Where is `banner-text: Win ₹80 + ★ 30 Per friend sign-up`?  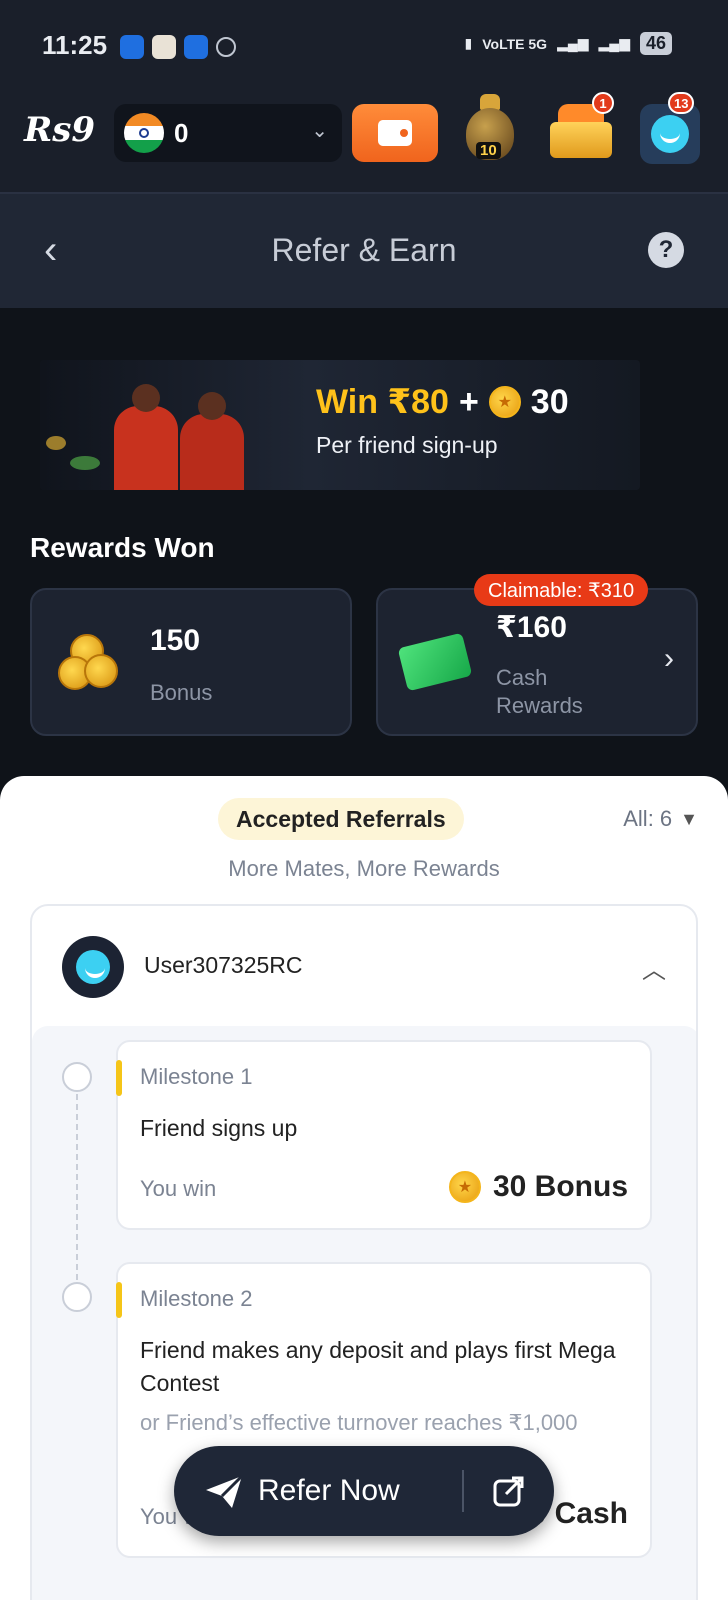 banner-text: Win ₹80 + ★ 30 Per friend sign-up is located at coordinates (442, 420).